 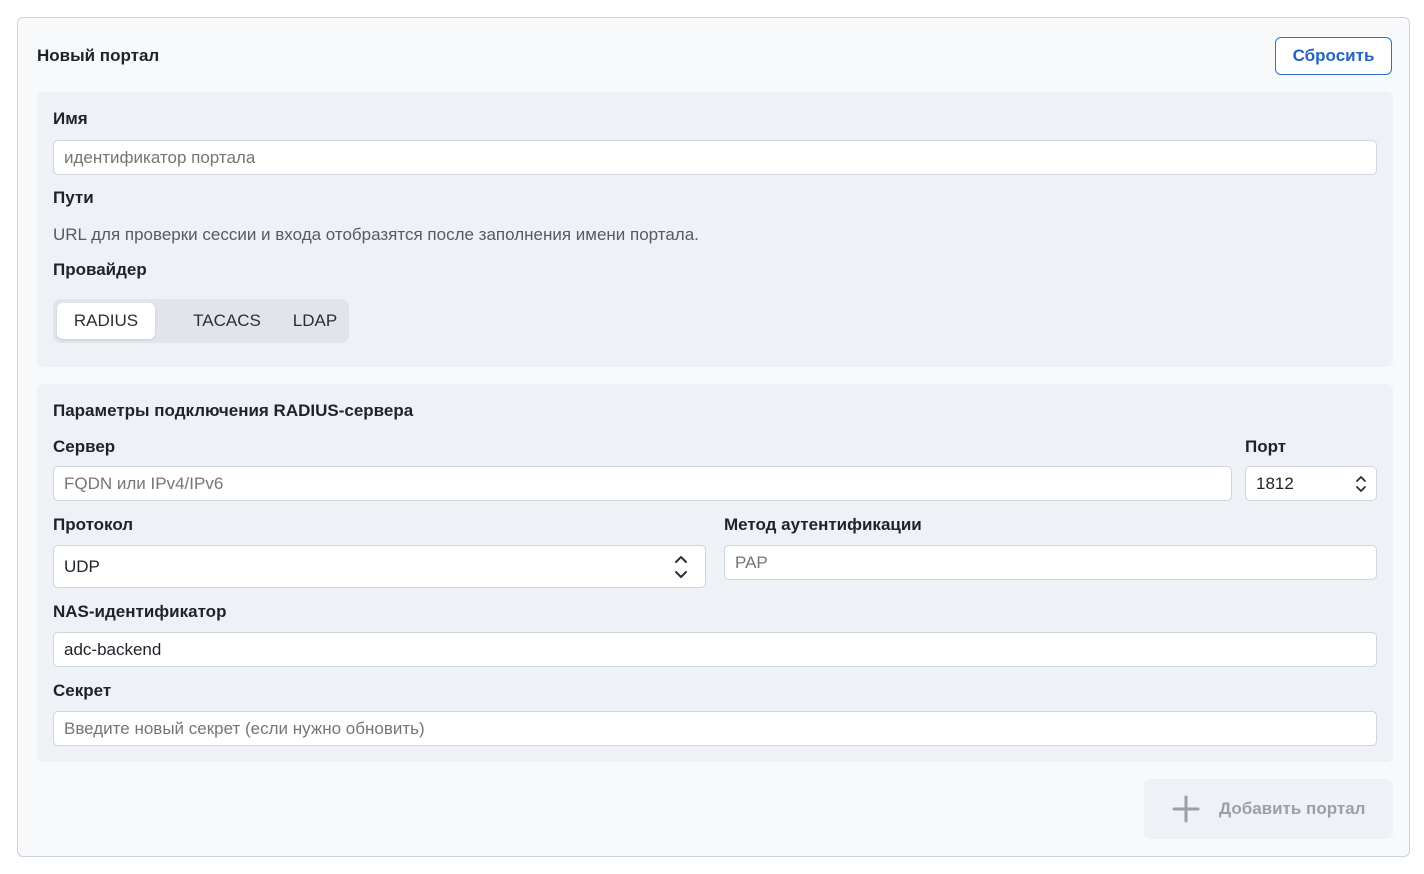 I want to click on connection-title: Параметры подключения RADIUS-сервера, so click(x=233, y=410).